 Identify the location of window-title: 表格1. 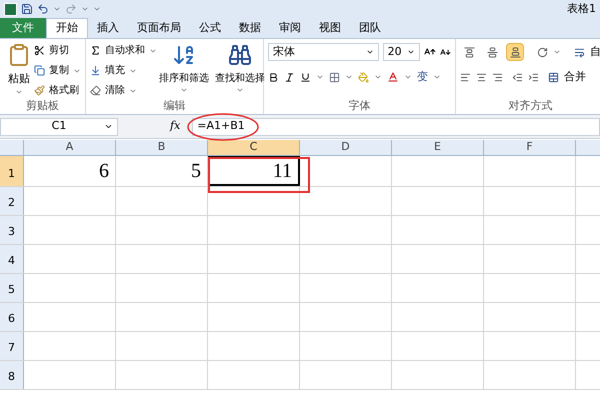
(581, 8).